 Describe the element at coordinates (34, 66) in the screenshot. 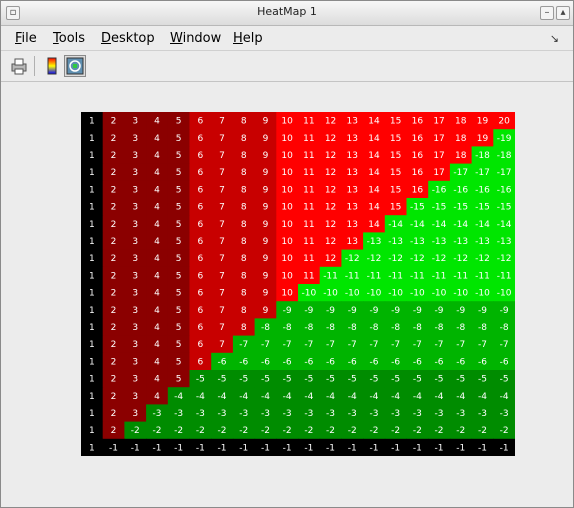

I see `toolbar-separator` at that location.